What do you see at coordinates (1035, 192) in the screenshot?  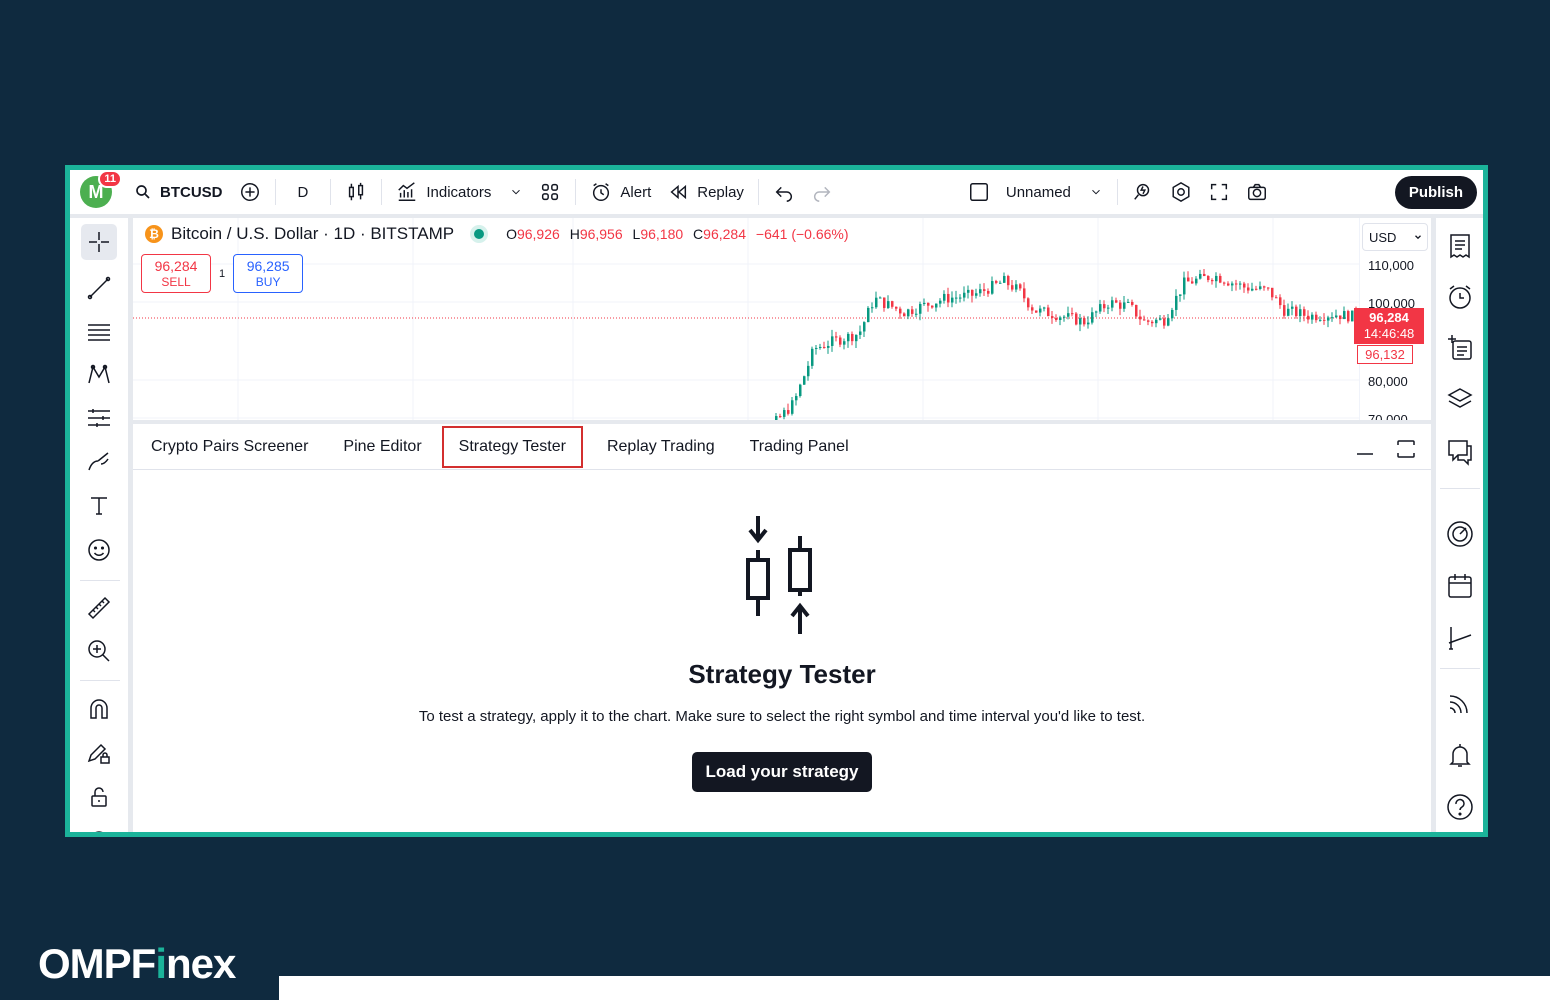 I see `layout-button: Unnamed` at bounding box center [1035, 192].